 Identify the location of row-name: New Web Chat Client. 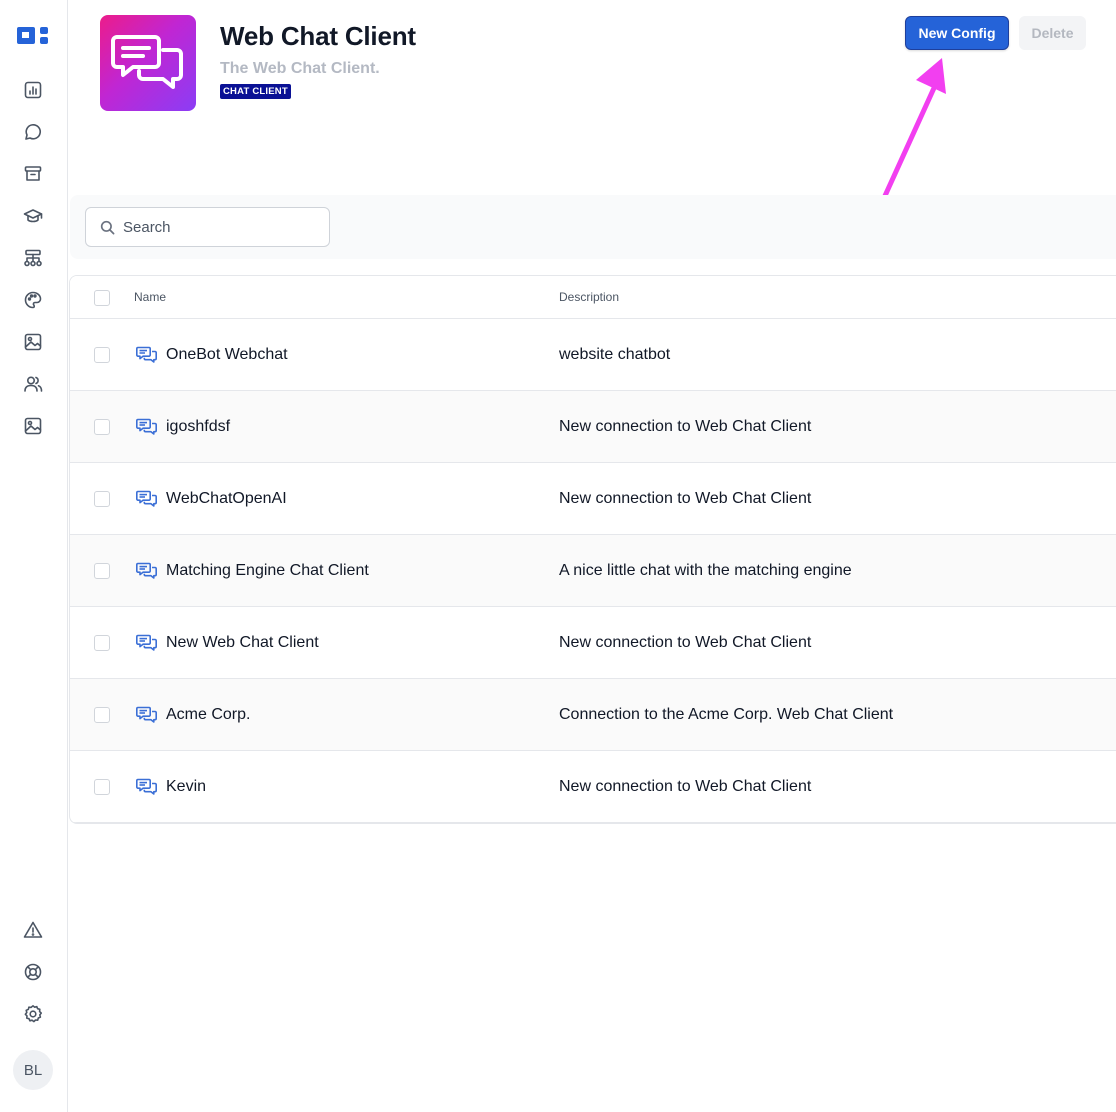
(242, 643).